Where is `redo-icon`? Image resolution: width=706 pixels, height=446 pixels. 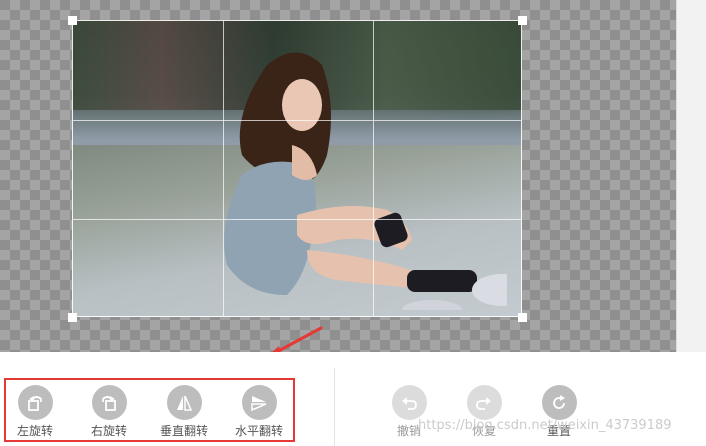 redo-icon is located at coordinates (484, 402).